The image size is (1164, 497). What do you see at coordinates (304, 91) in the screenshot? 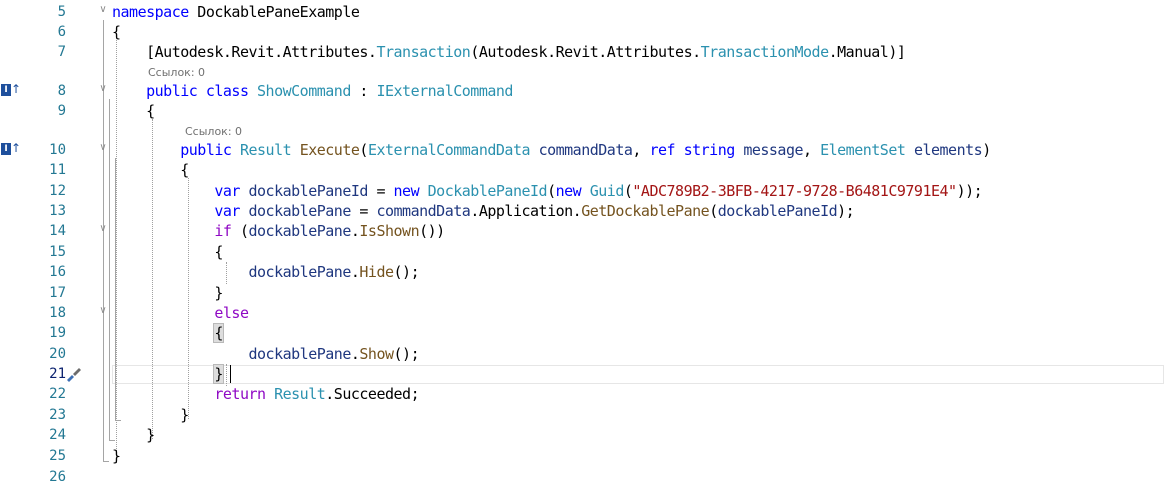
I see `code-token: ShowCommand` at bounding box center [304, 91].